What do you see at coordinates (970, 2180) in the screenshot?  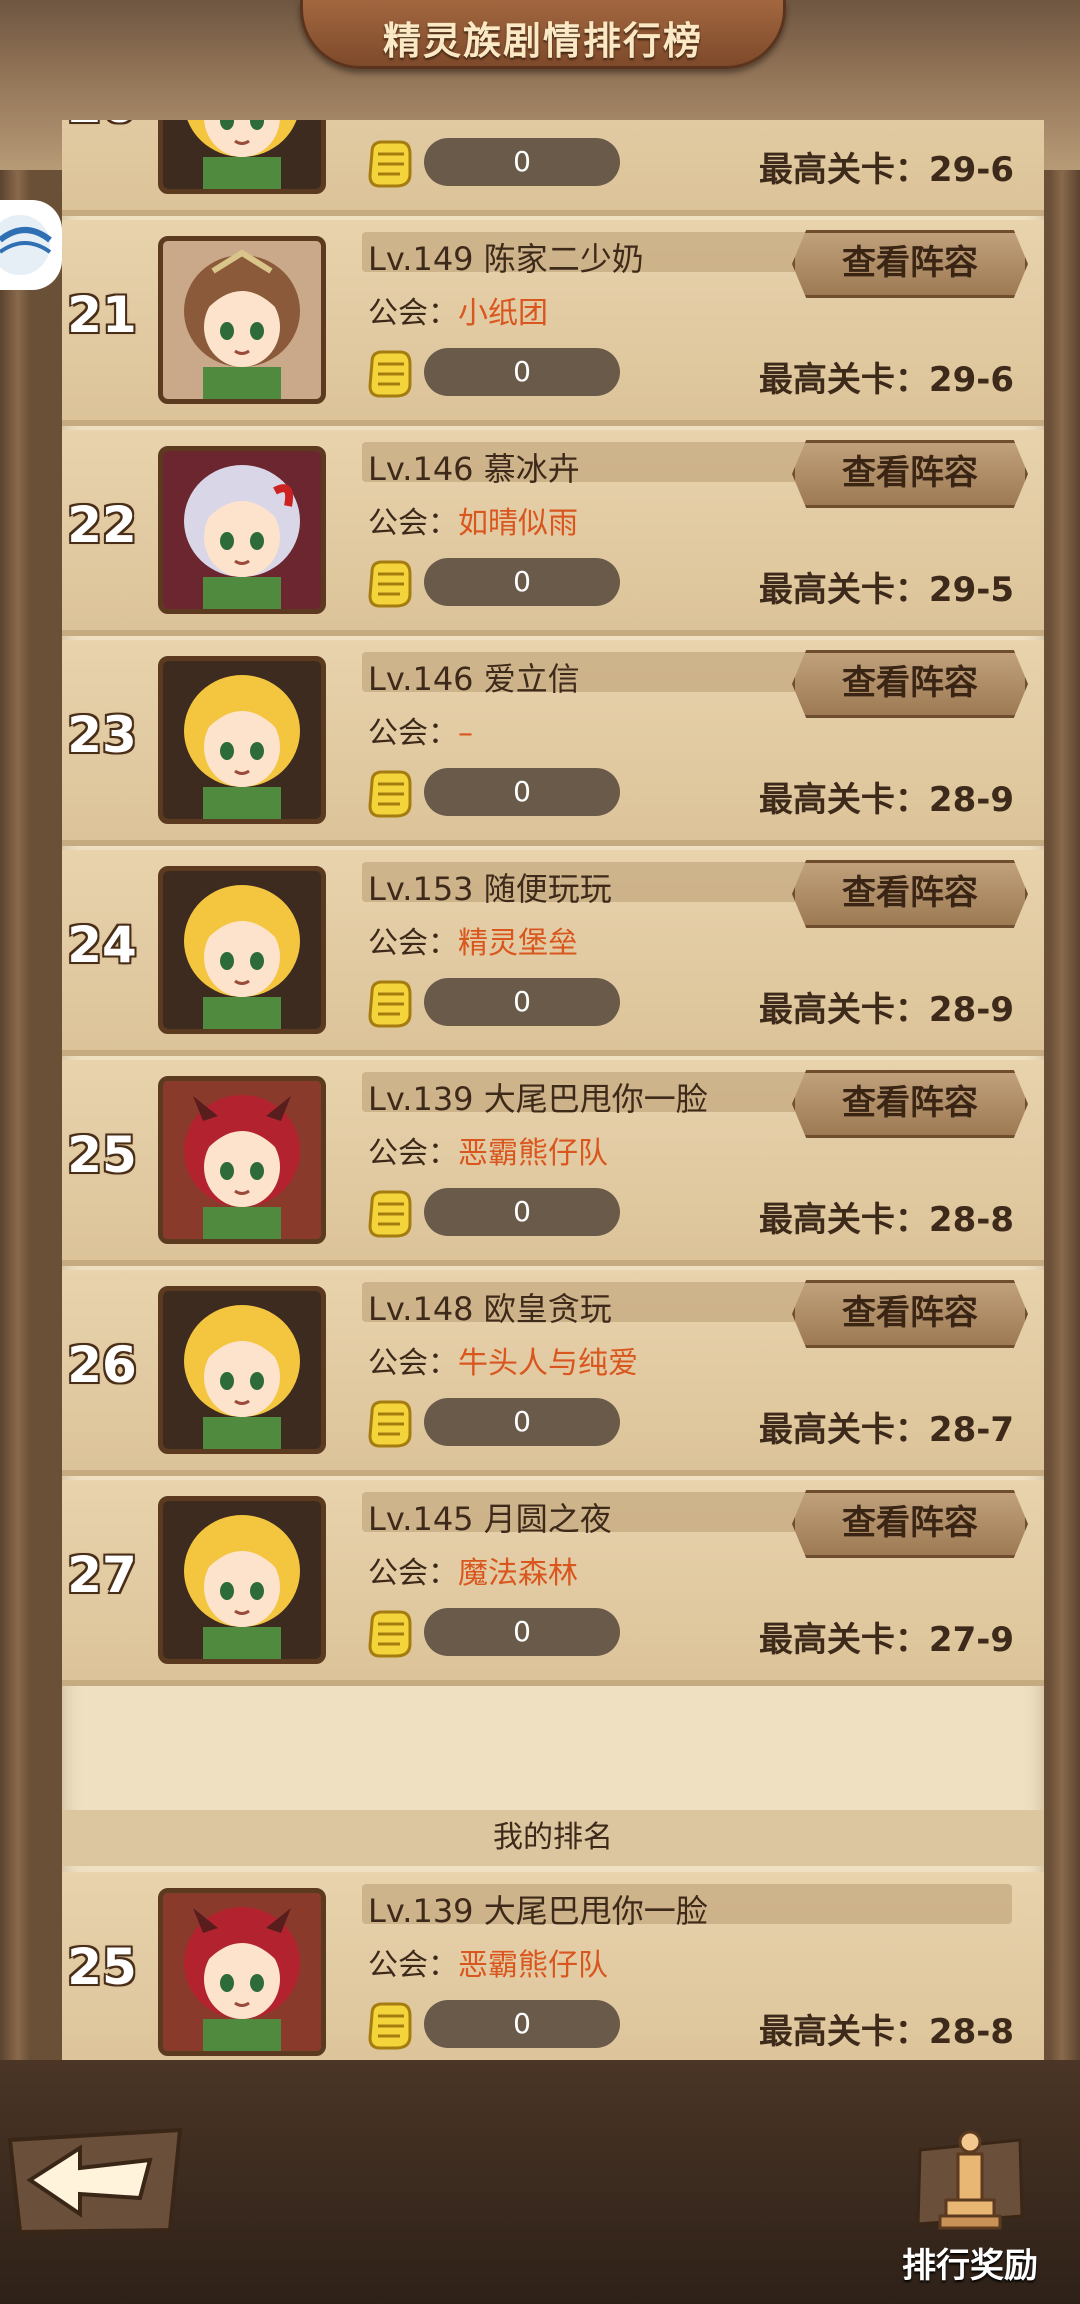 I see `trophy-chess-icon` at bounding box center [970, 2180].